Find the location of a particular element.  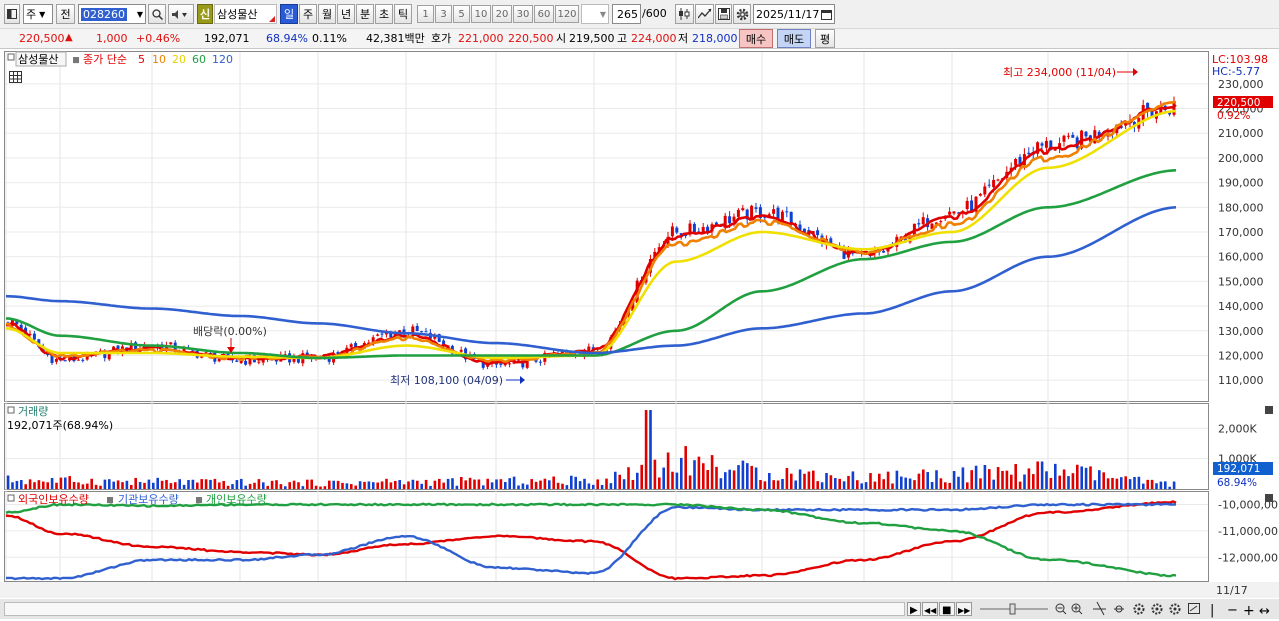

stock-code-input: 028260 ▼ is located at coordinates (112, 14).